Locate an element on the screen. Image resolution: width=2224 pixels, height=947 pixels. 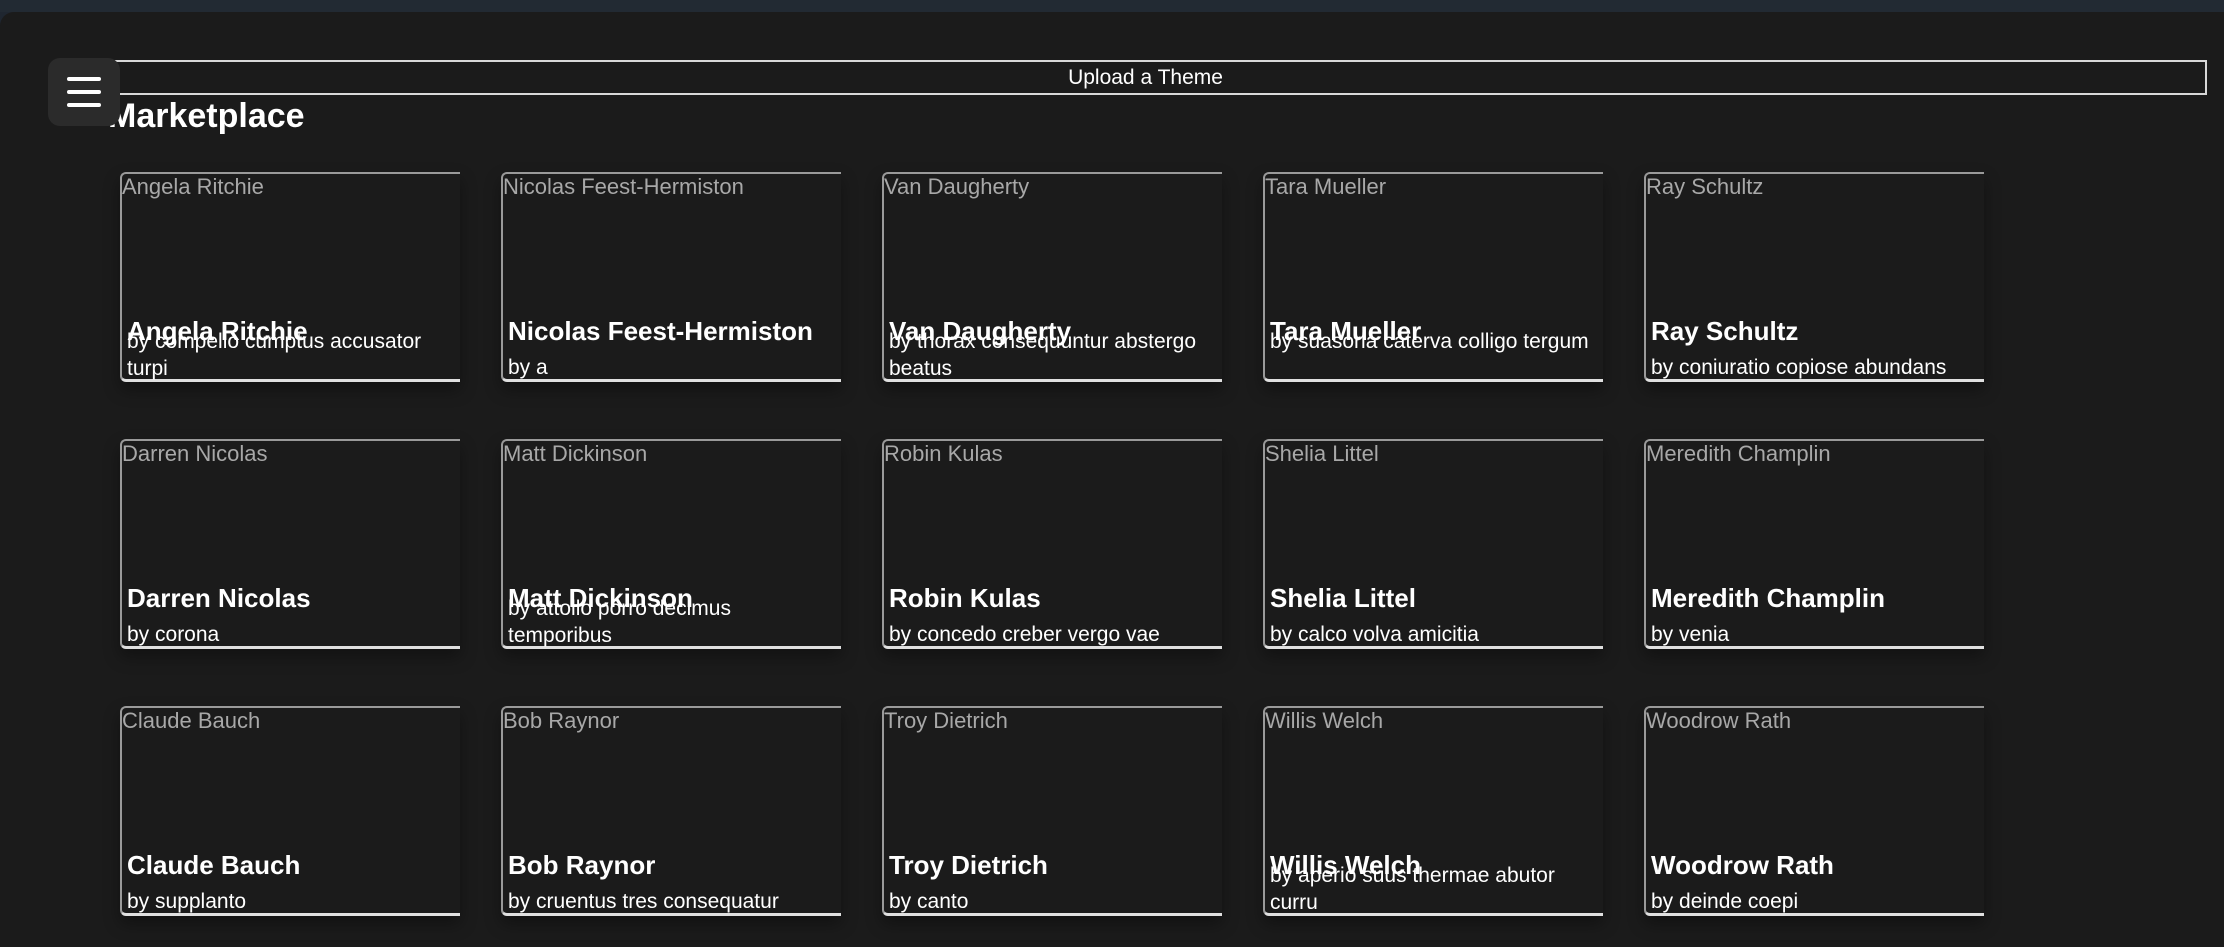
theme-author: by corona is located at coordinates (173, 634).